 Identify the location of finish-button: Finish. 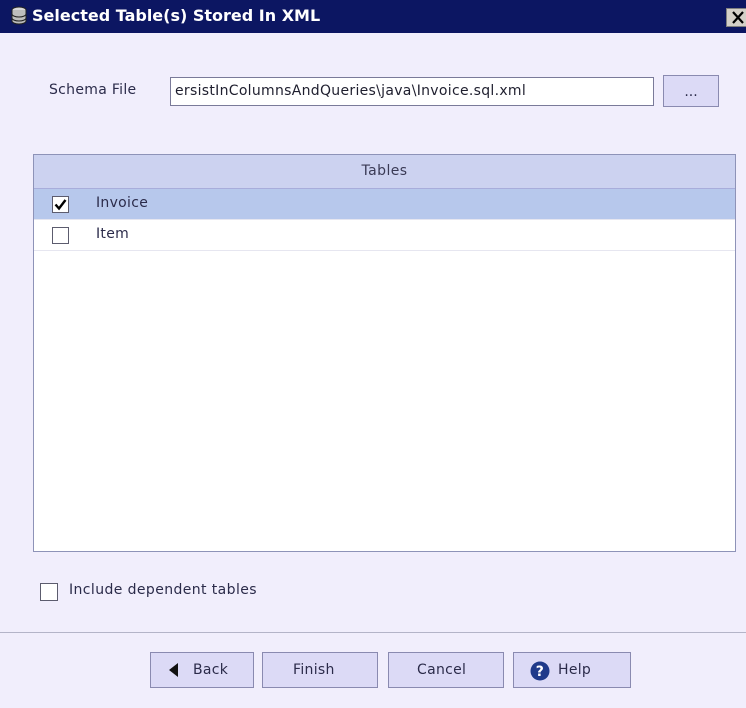
(320, 670).